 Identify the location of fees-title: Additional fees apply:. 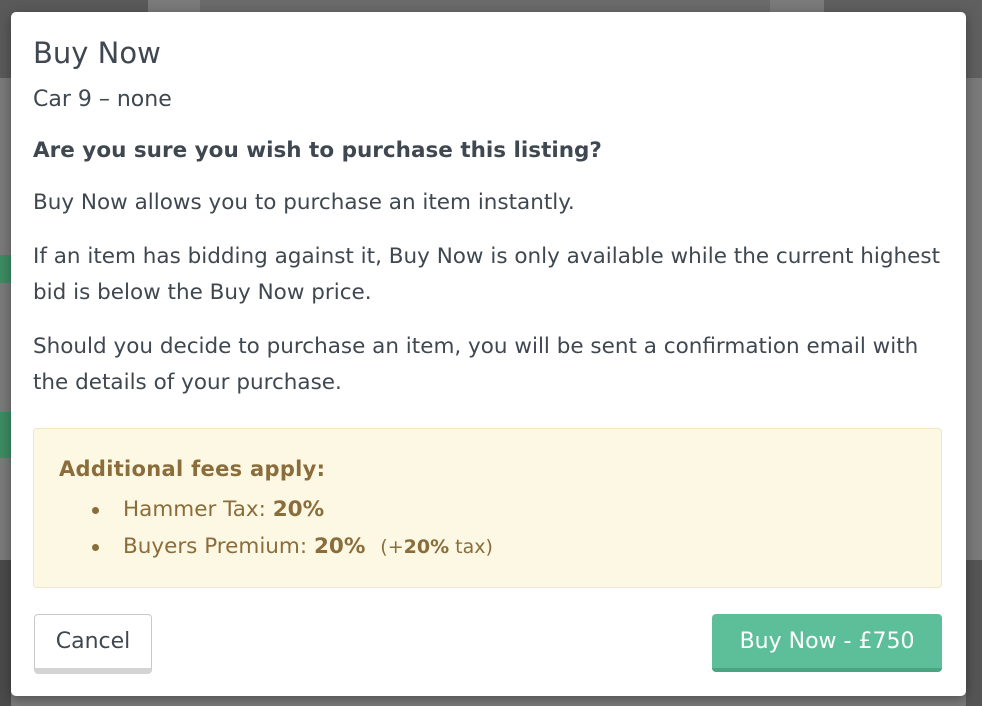
(192, 469).